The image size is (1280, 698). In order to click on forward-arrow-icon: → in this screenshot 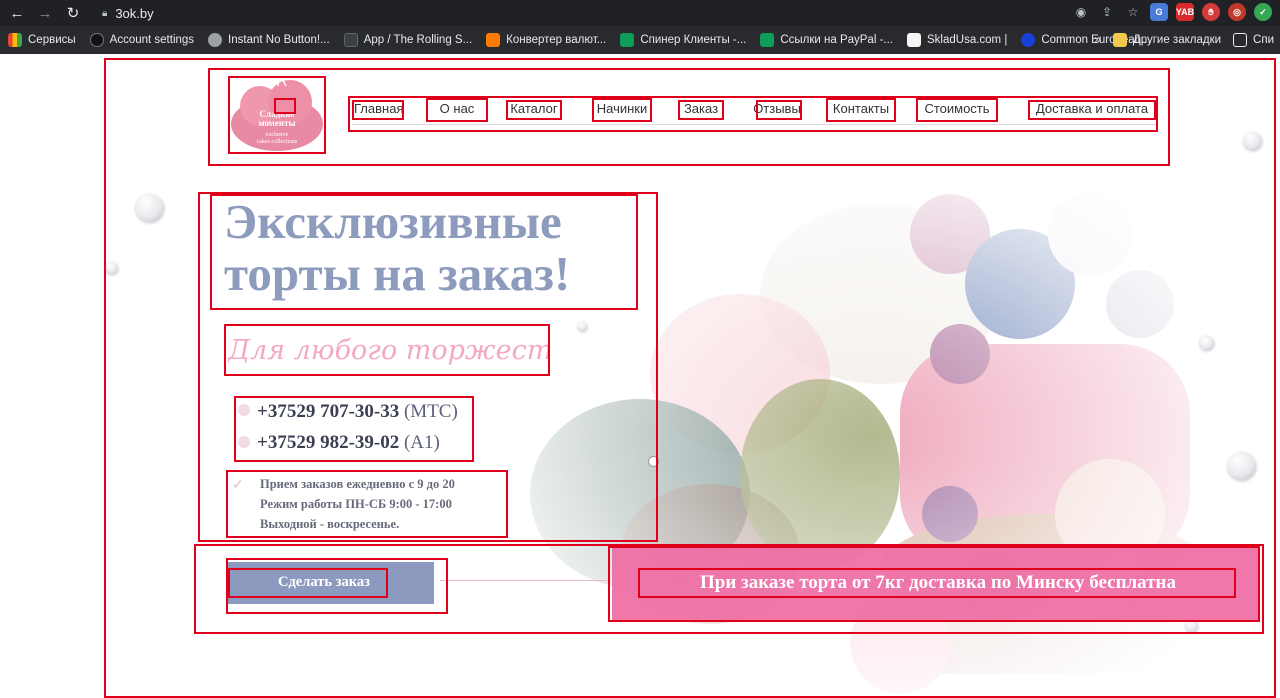, I will do `click(45, 13)`.